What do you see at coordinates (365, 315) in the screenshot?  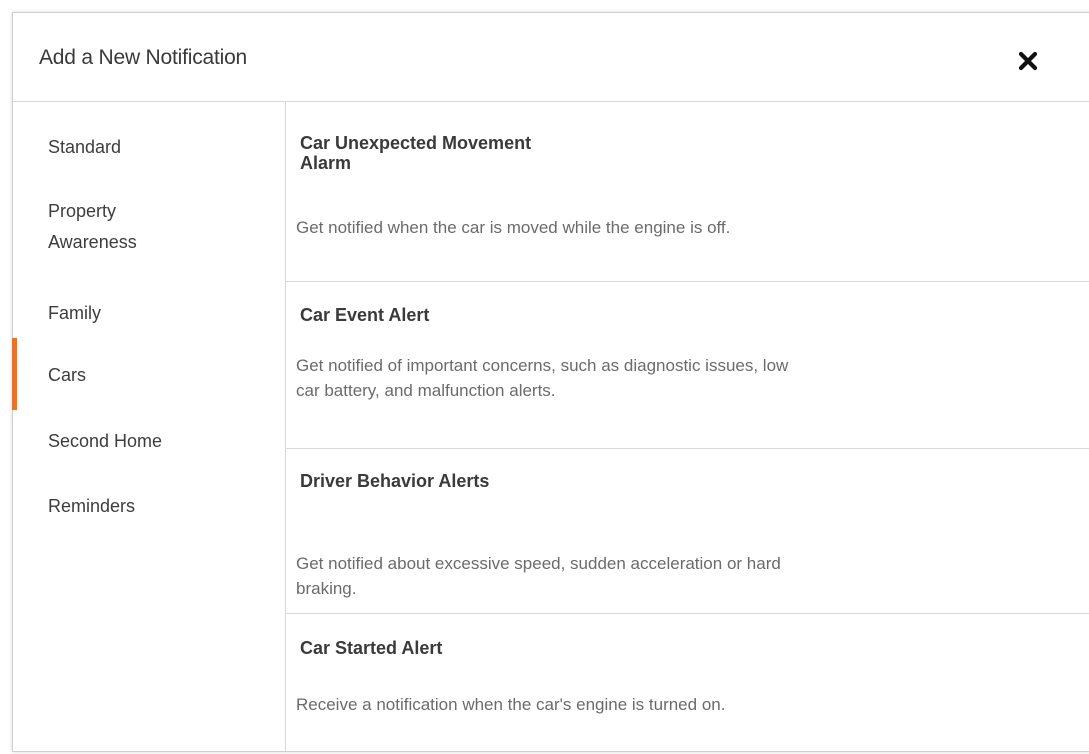 I see `notification-title: Car Event Alert` at bounding box center [365, 315].